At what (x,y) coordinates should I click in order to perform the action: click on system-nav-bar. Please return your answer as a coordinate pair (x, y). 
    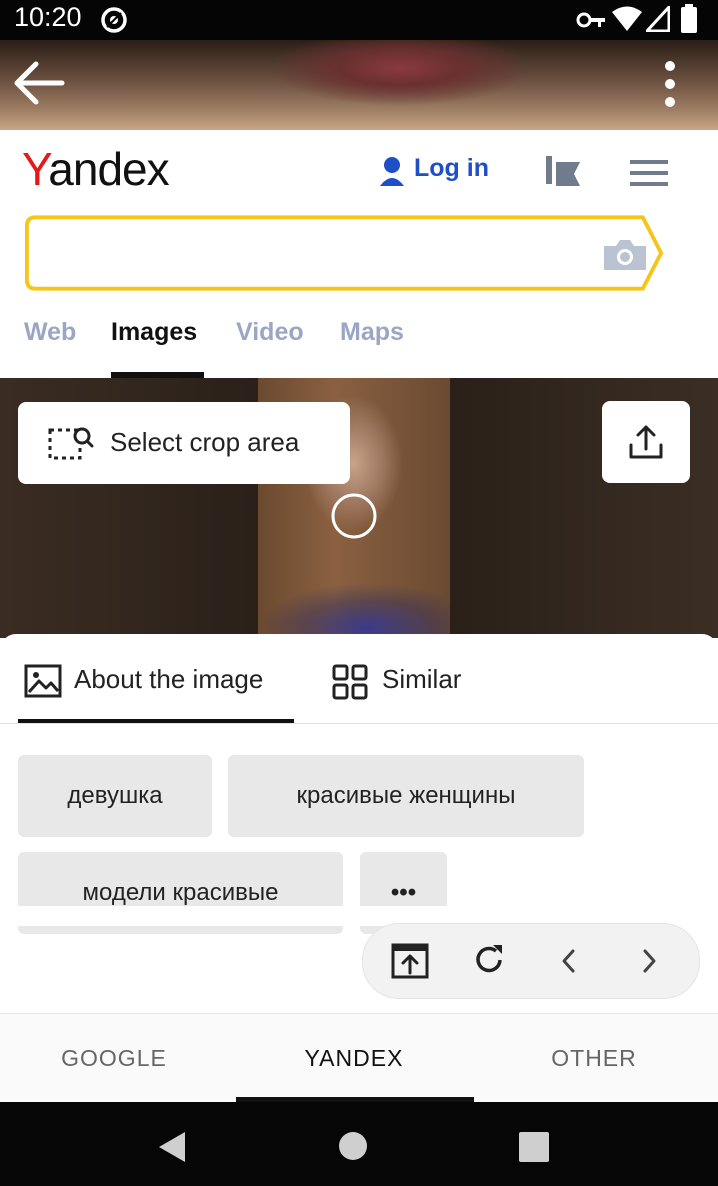
    Looking at the image, I should click on (359, 1144).